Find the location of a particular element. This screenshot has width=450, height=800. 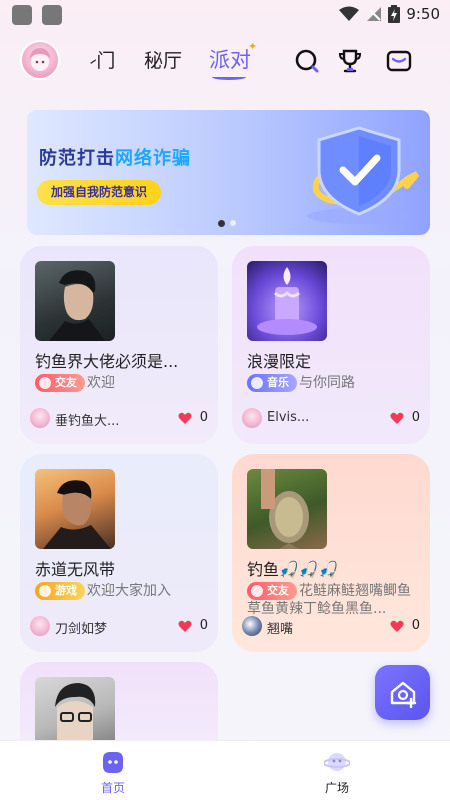

tab-enter: ⹝门 is located at coordinates (102, 59).